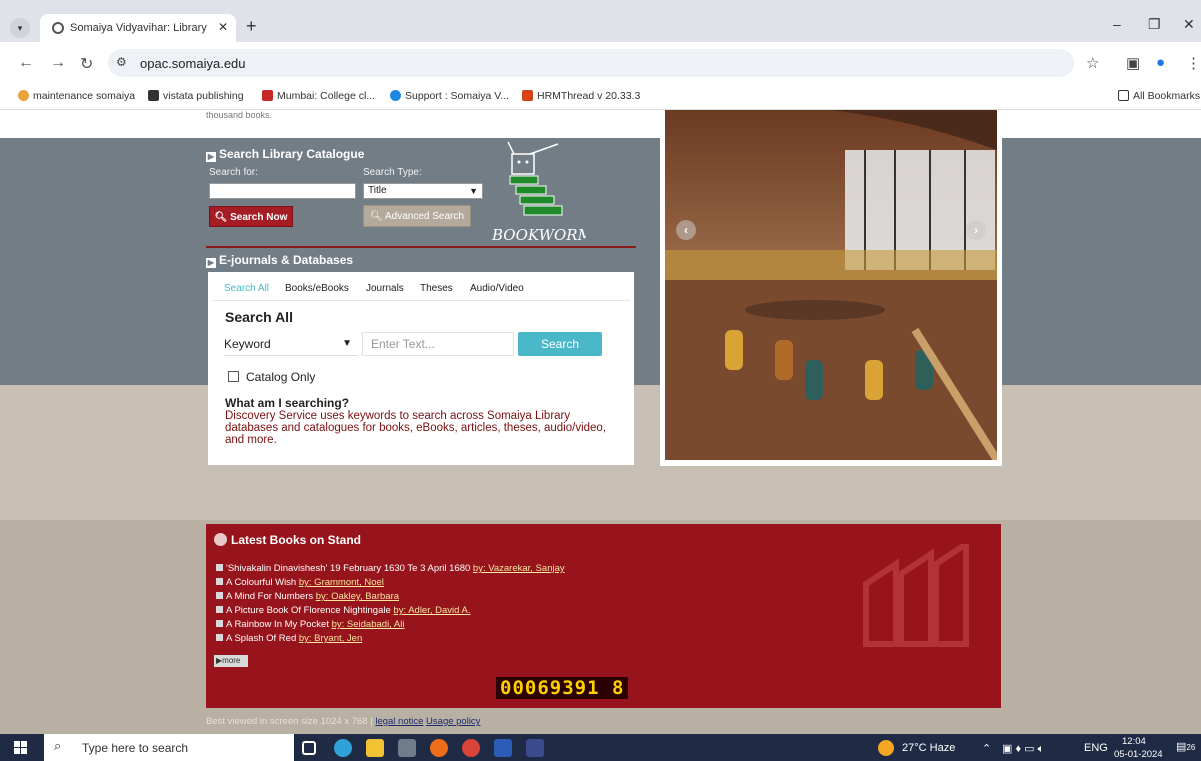 This screenshot has height=761, width=1201. Describe the element at coordinates (289, 638) in the screenshot. I see `book-item: A Splash Of Red by: Bryant, Jen` at that location.